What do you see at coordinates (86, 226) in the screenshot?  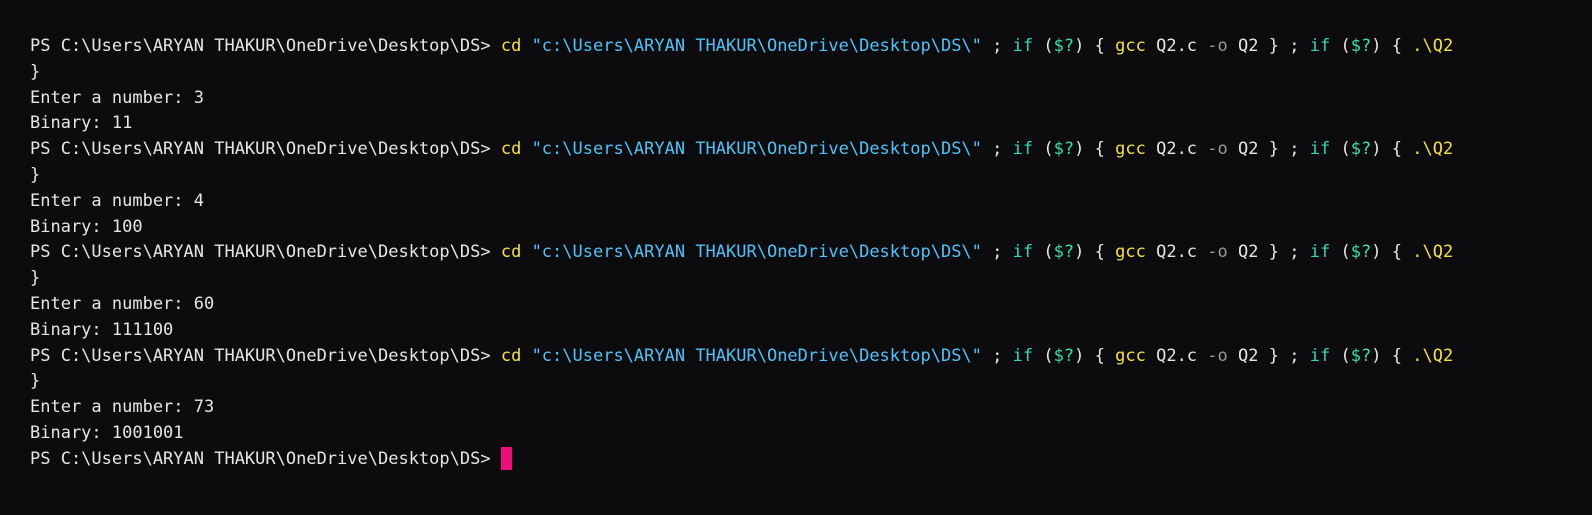 I see `output-line: Binary: 100` at bounding box center [86, 226].